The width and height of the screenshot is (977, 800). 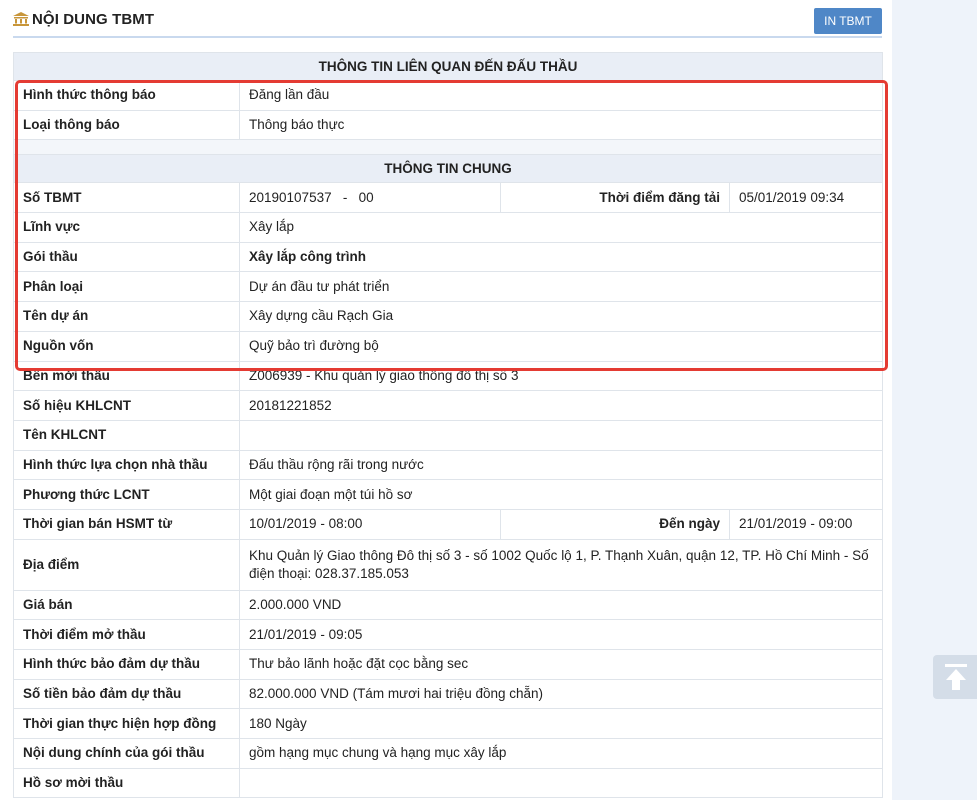 I want to click on table-row: Nguồn vốn Quỹ bảo trì đường bộ, so click(x=448, y=346).